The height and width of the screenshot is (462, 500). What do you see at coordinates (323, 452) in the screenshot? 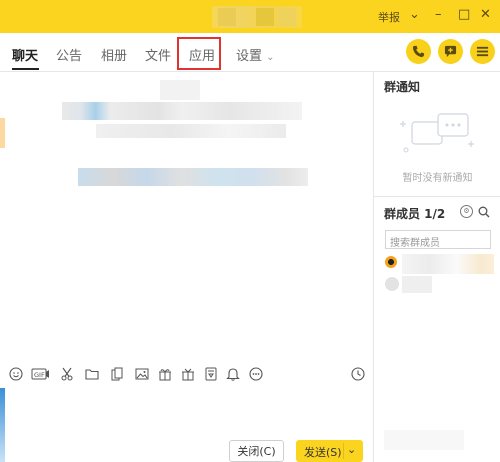
I see `send-button-label: 发送(S)` at bounding box center [323, 452].